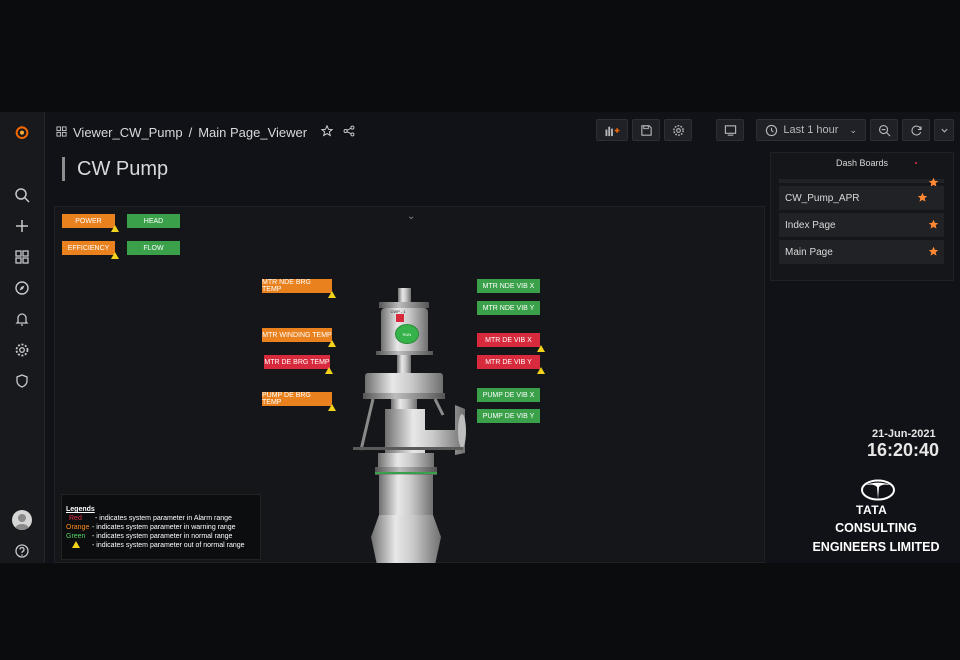  What do you see at coordinates (508, 362) in the screenshot?
I see `indicator-mtr-de-vib-y: MTR DE VIB Y` at bounding box center [508, 362].